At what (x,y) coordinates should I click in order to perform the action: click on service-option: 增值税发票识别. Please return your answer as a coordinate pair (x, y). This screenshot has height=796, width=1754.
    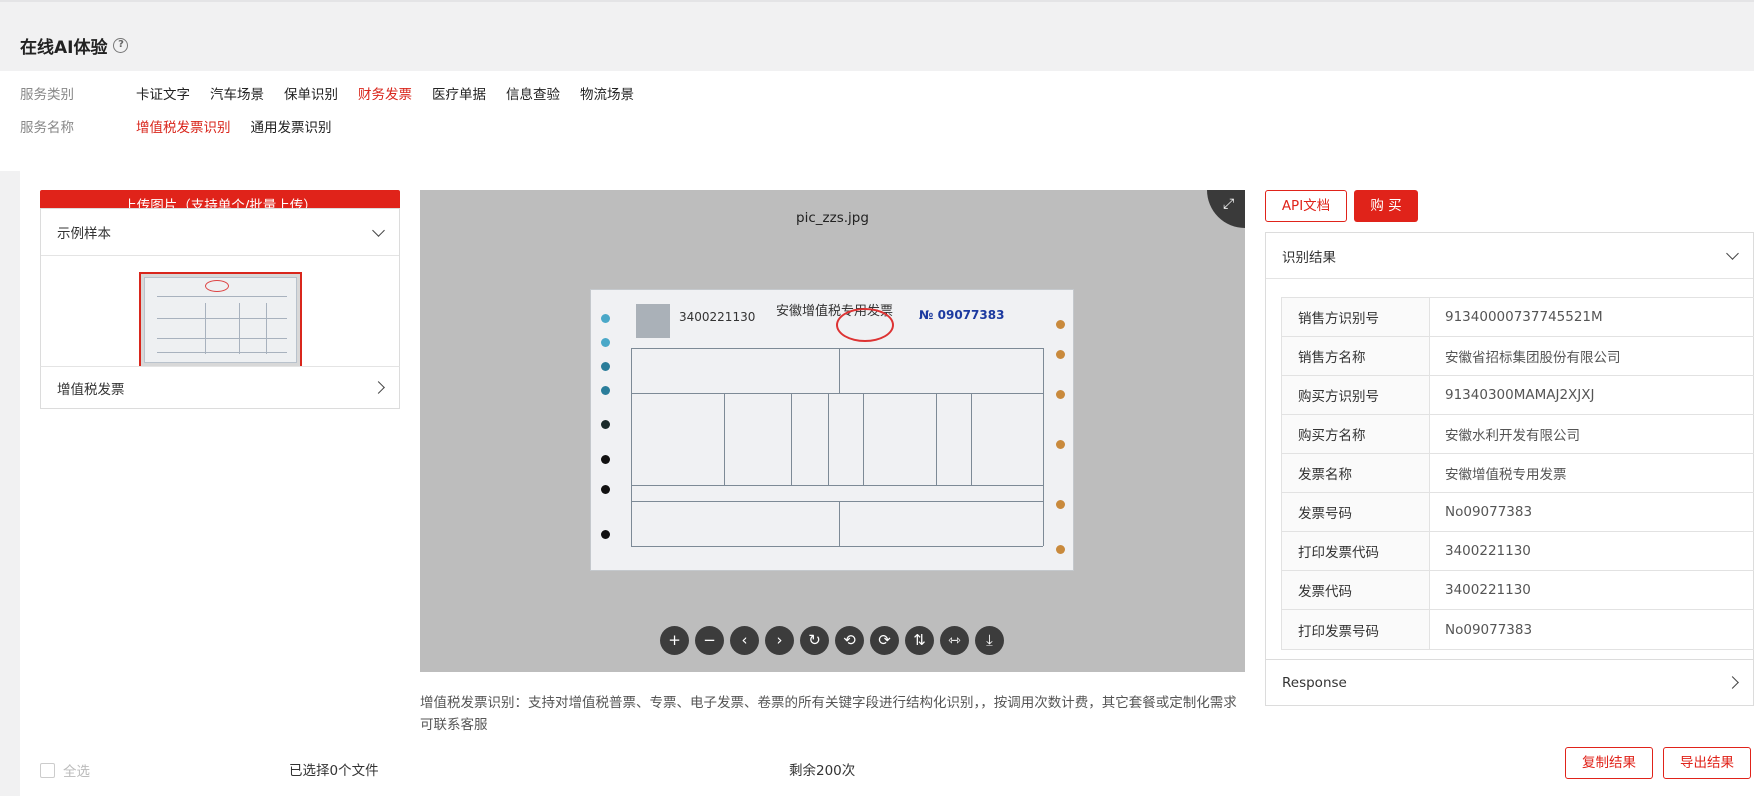
    Looking at the image, I should click on (183, 126).